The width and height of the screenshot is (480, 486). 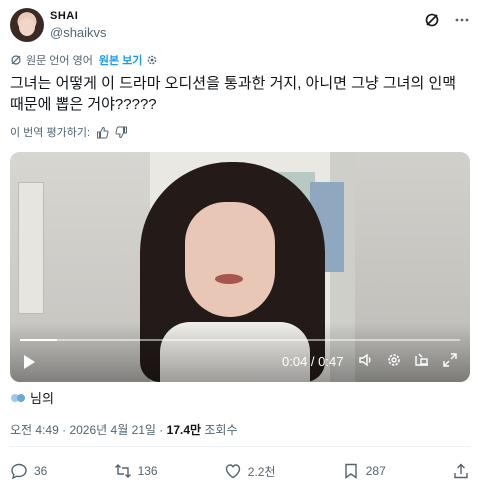 I want to click on show-original-link: 원본 보기, so click(x=121, y=60).